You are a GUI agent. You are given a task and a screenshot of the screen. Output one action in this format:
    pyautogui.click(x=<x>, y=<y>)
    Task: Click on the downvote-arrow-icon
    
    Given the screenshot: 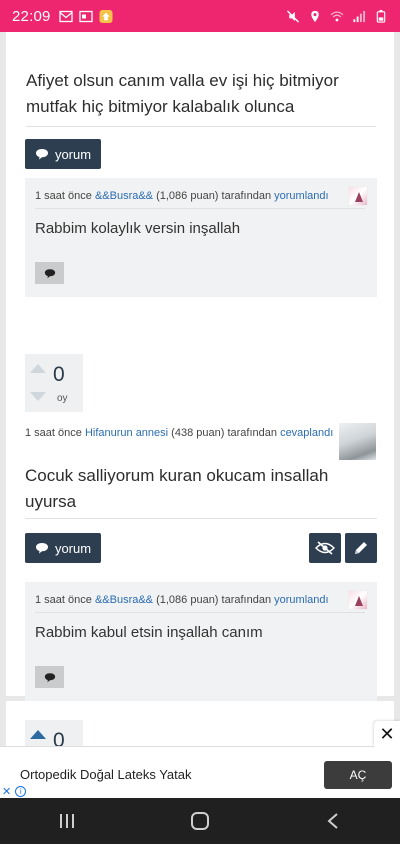 What is the action you would take?
    pyautogui.click(x=38, y=396)
    